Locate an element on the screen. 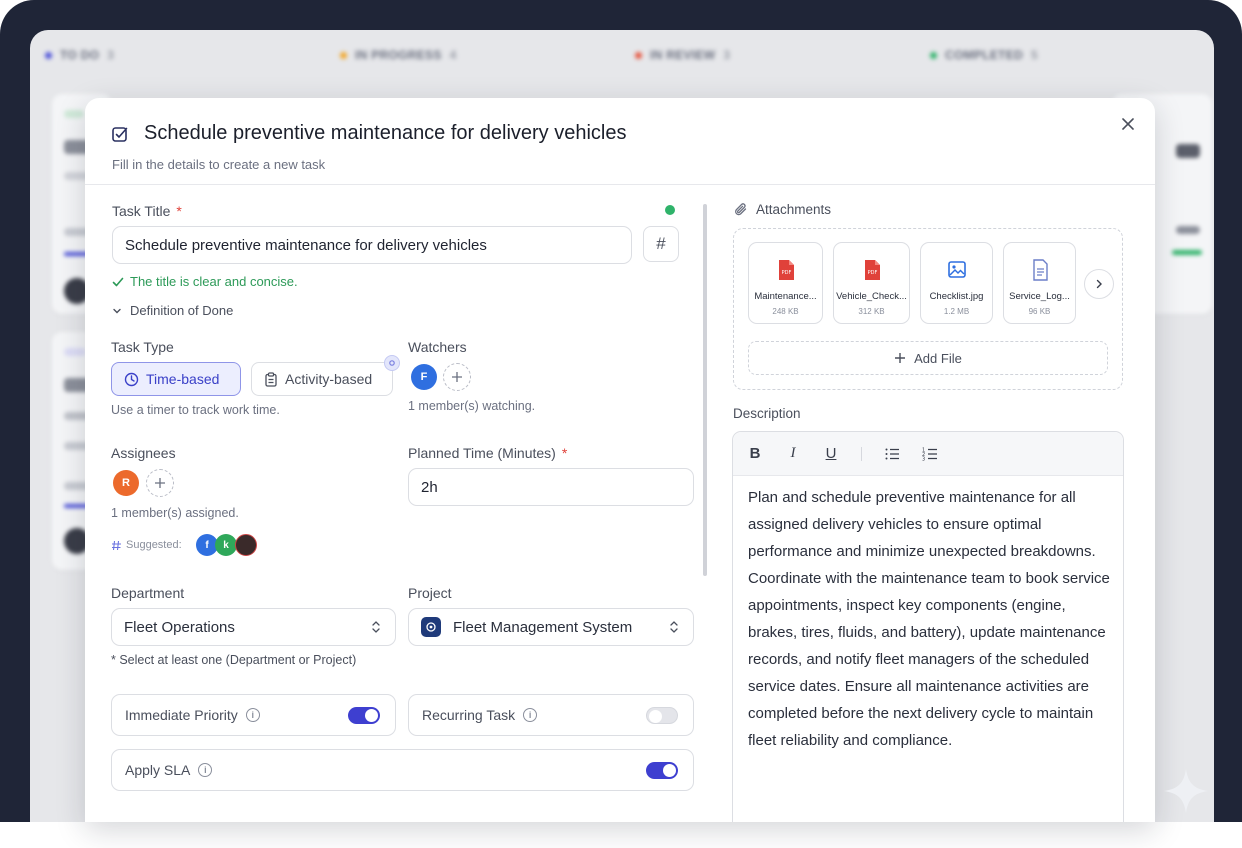 This screenshot has height=848, width=1242. time-based-option: Time-based is located at coordinates (176, 379).